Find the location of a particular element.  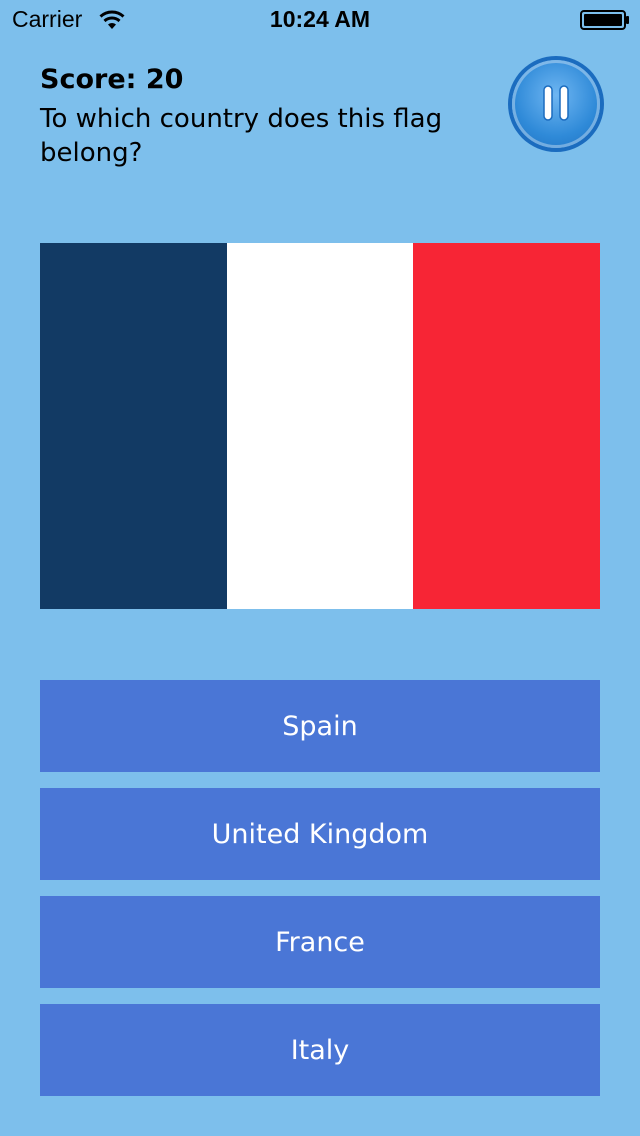

answer-label: Italy is located at coordinates (320, 1050).